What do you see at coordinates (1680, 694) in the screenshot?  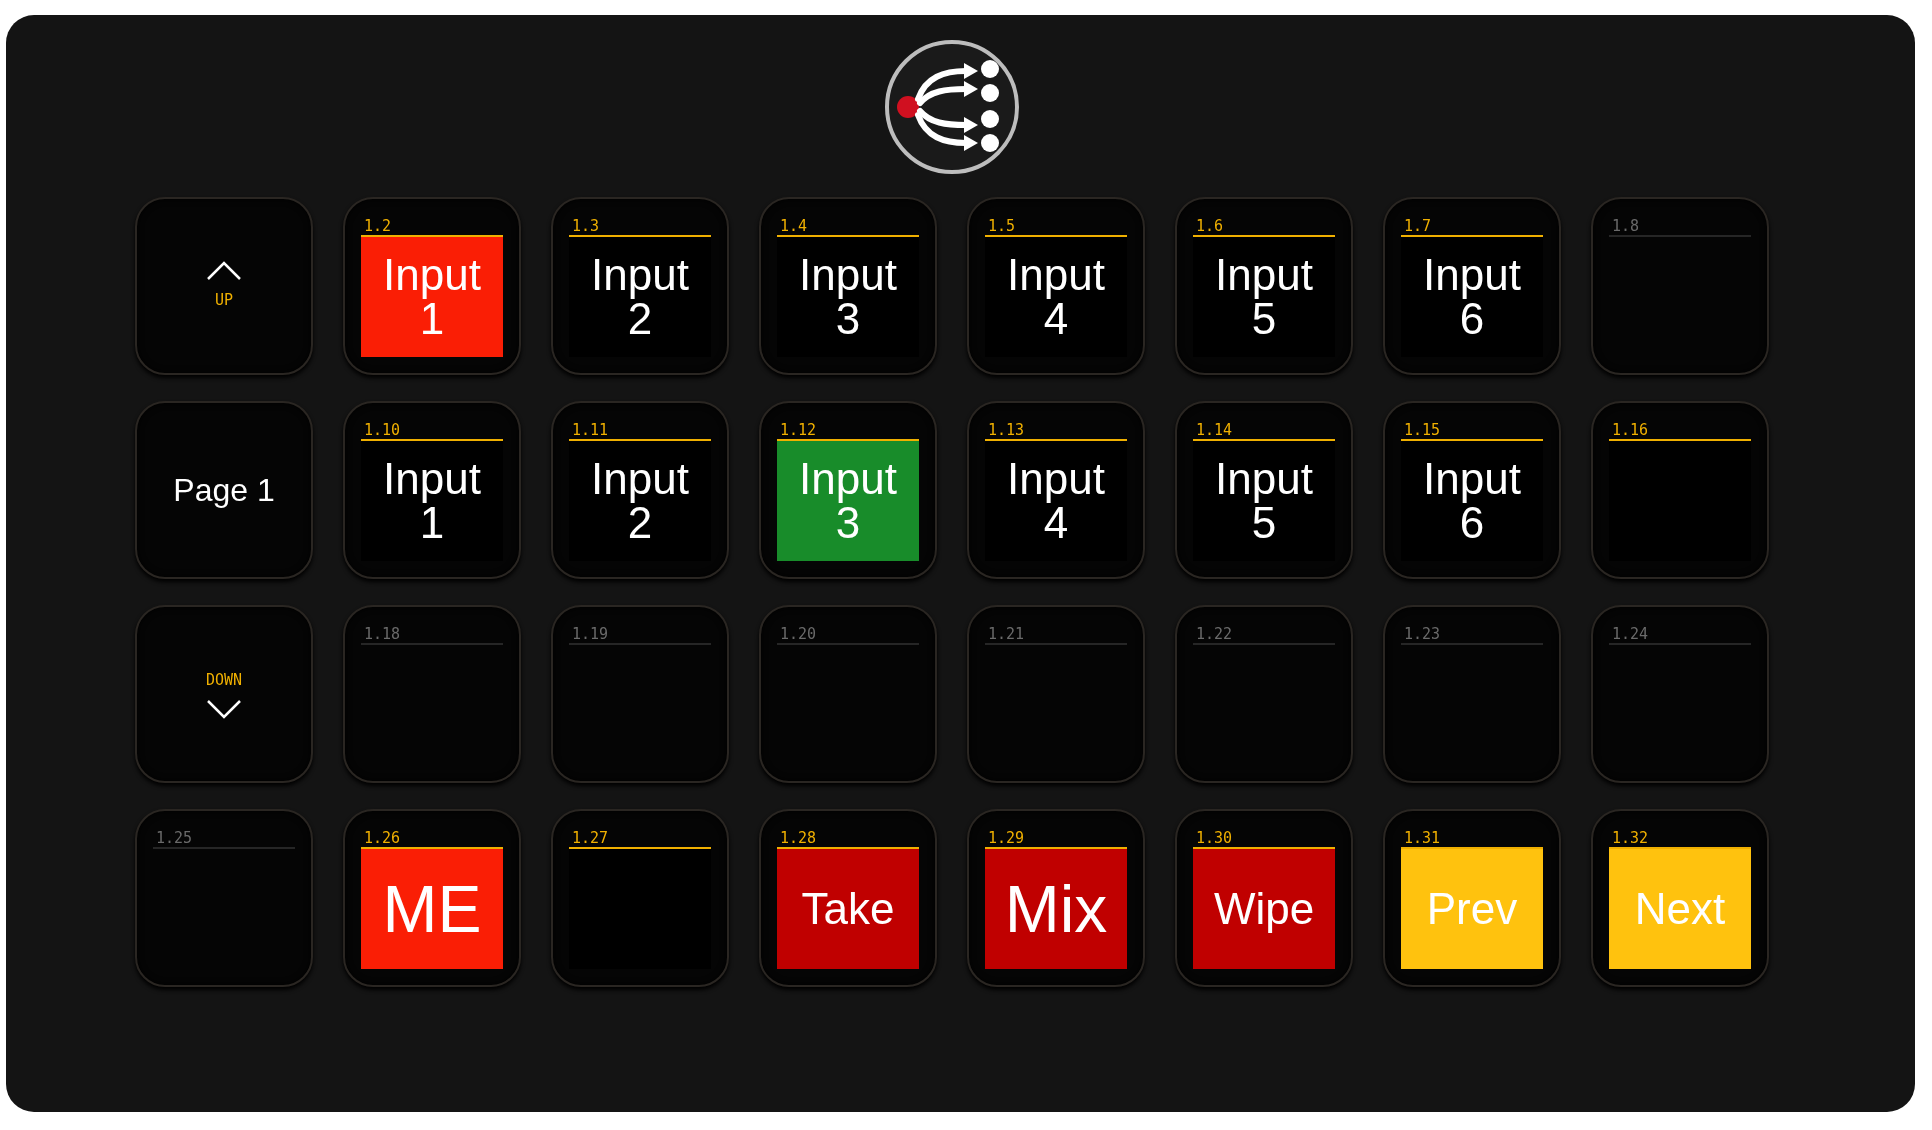 I see `empty-button: 1.24` at bounding box center [1680, 694].